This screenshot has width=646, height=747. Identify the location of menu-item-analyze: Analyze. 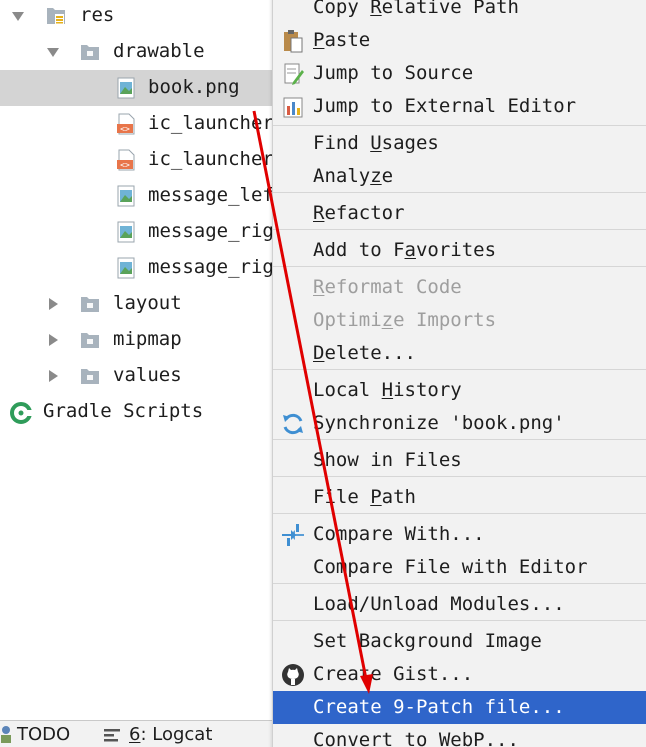
(459, 176).